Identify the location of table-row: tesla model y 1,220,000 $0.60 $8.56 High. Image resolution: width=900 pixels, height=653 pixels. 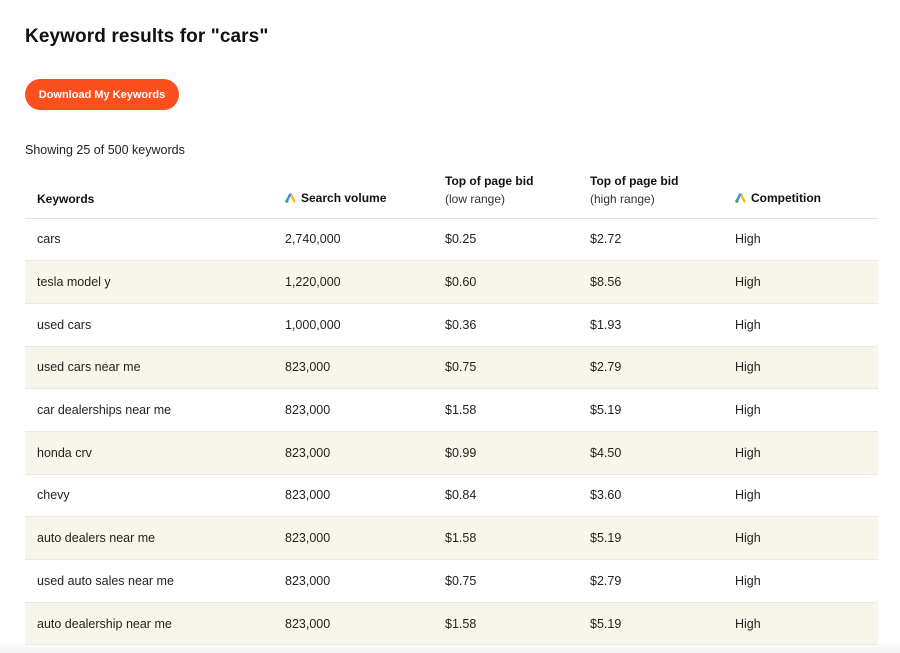
(451, 282).